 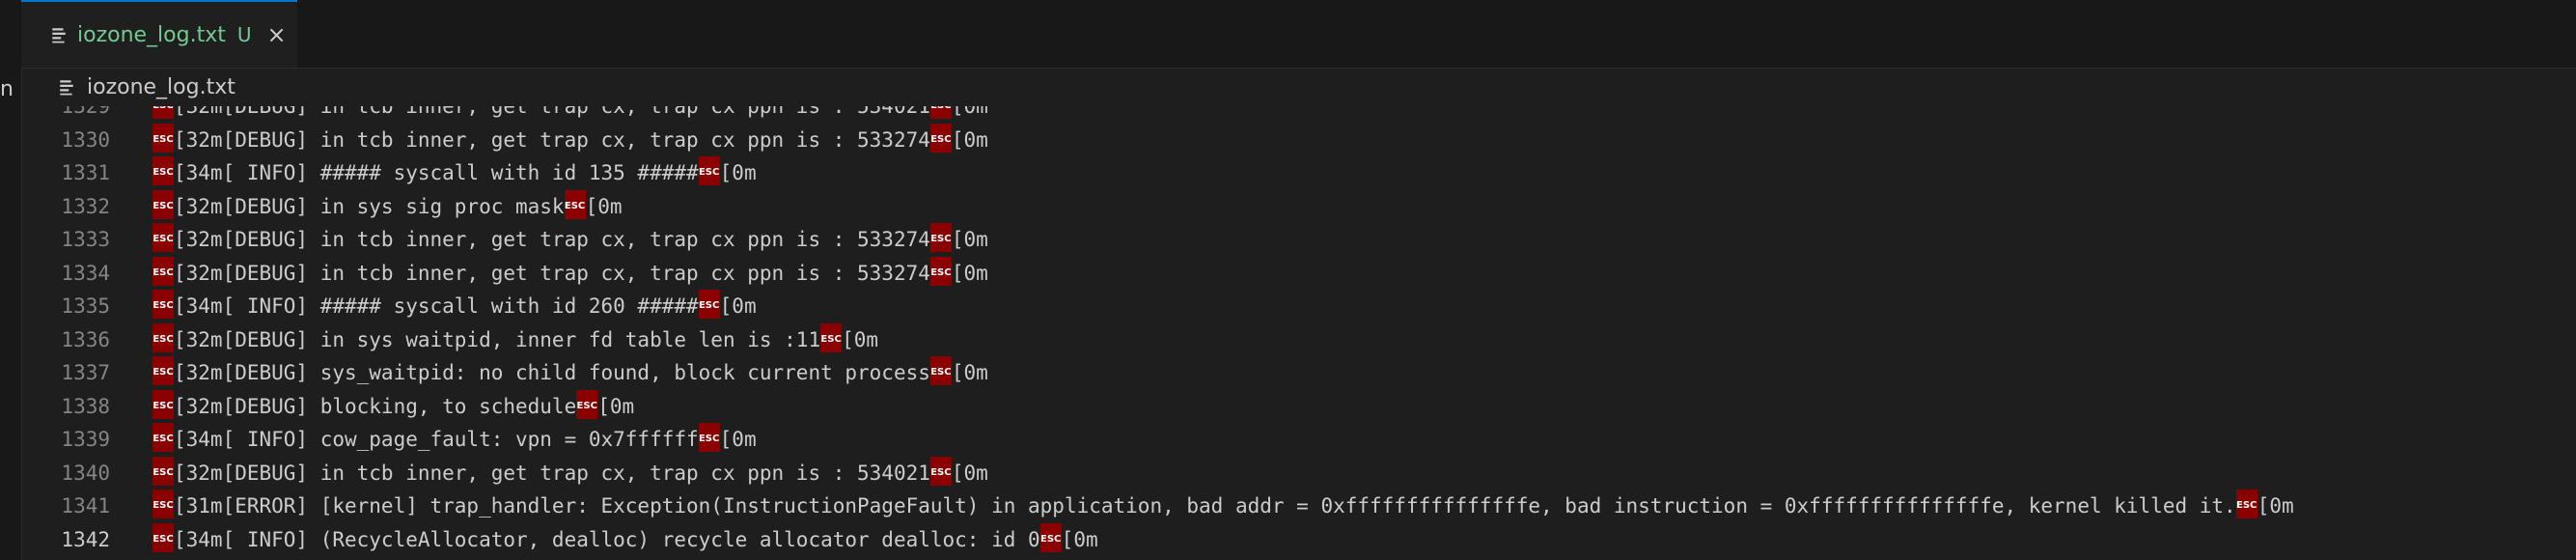 I want to click on tab-iozone-log: iozone_log.txt U ×, so click(x=159, y=34).